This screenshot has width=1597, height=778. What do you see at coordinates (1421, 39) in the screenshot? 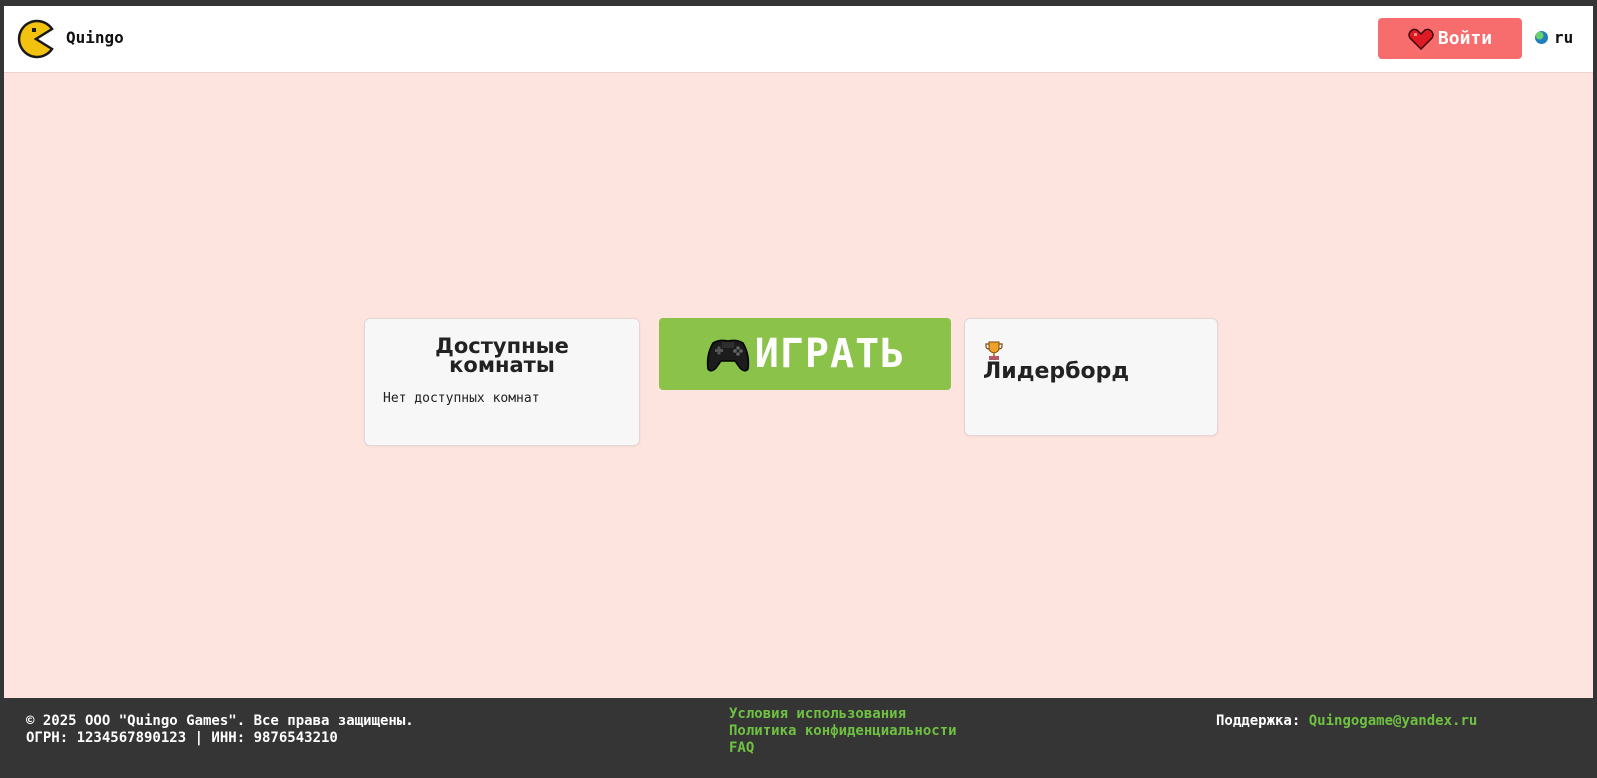
I see `heart-icon` at bounding box center [1421, 39].